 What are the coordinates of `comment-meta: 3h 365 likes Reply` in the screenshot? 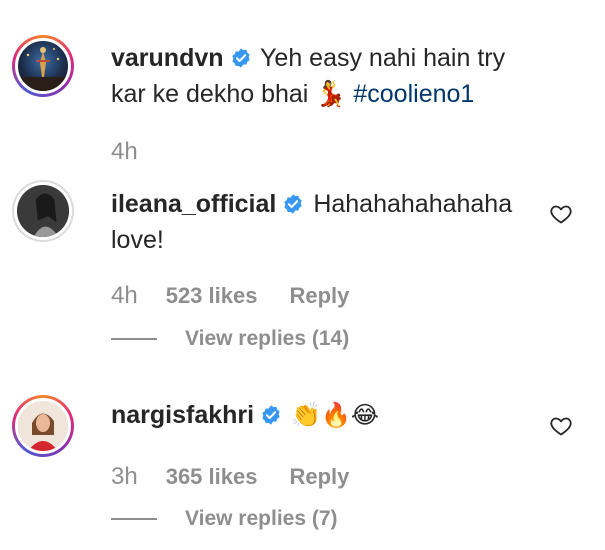 It's located at (230, 477).